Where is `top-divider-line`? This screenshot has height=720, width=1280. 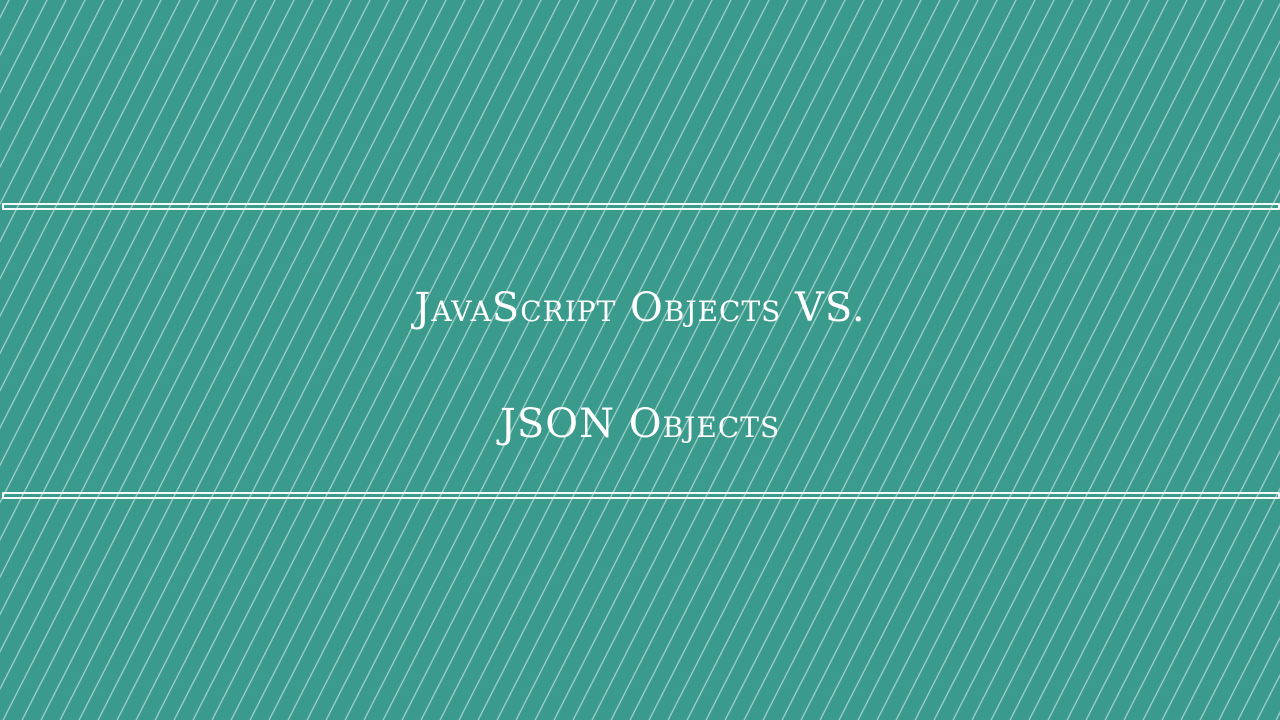
top-divider-line is located at coordinates (641, 206).